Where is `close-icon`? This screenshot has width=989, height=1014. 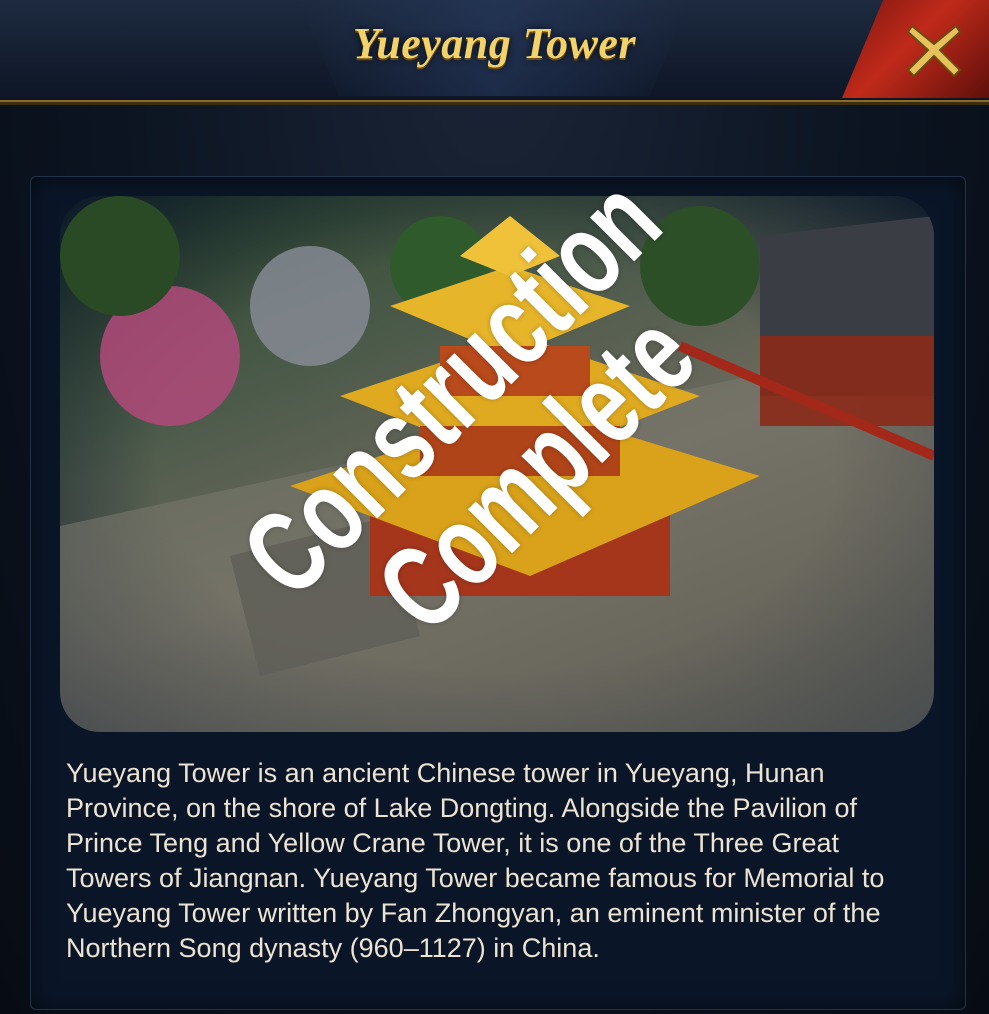 close-icon is located at coordinates (934, 51).